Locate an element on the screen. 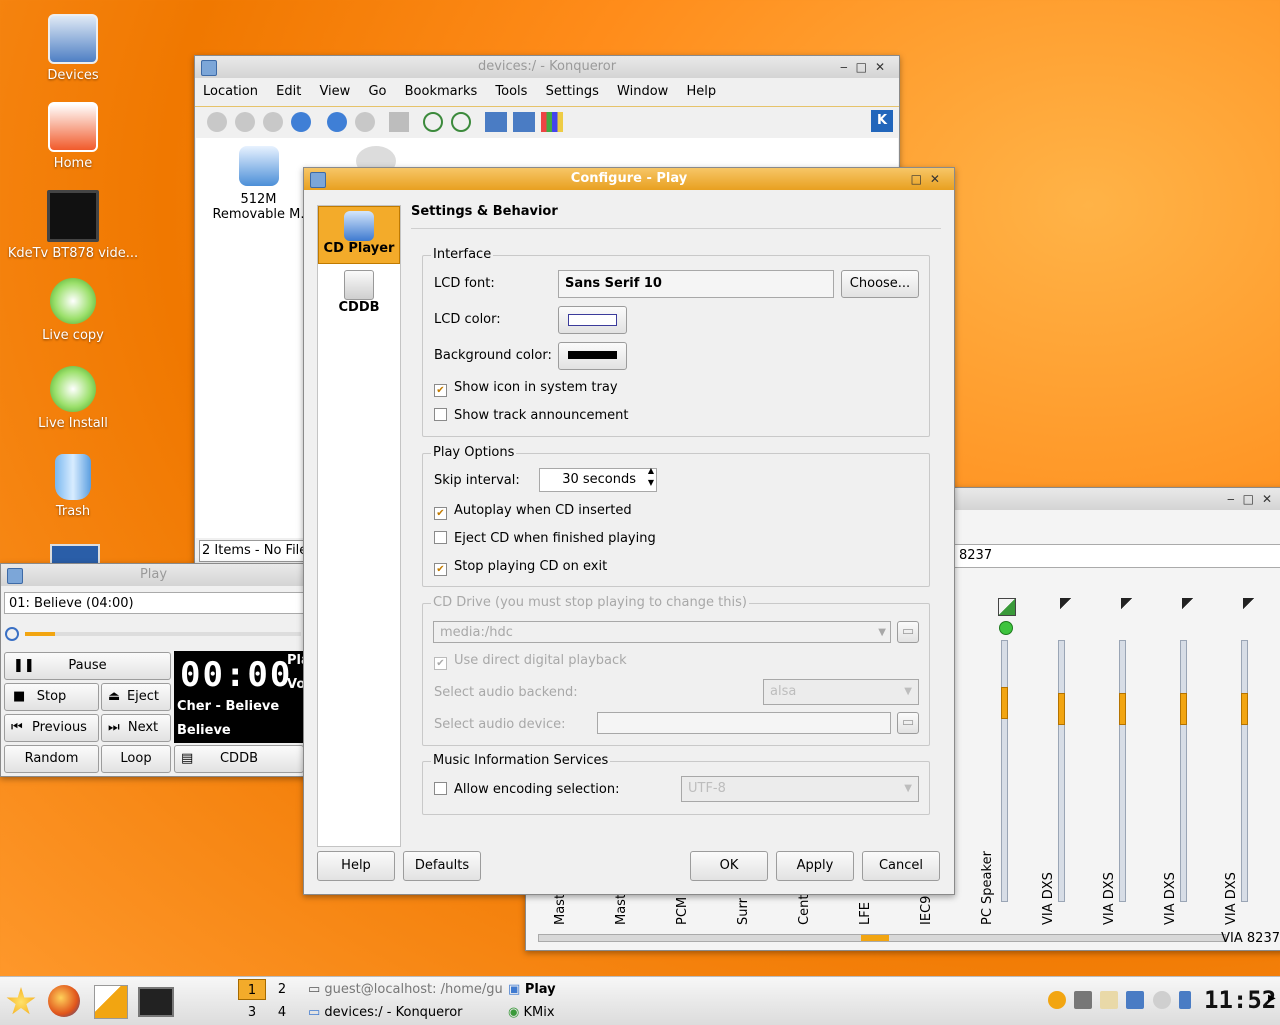  cd-tray-icon is located at coordinates (1161, 1000).